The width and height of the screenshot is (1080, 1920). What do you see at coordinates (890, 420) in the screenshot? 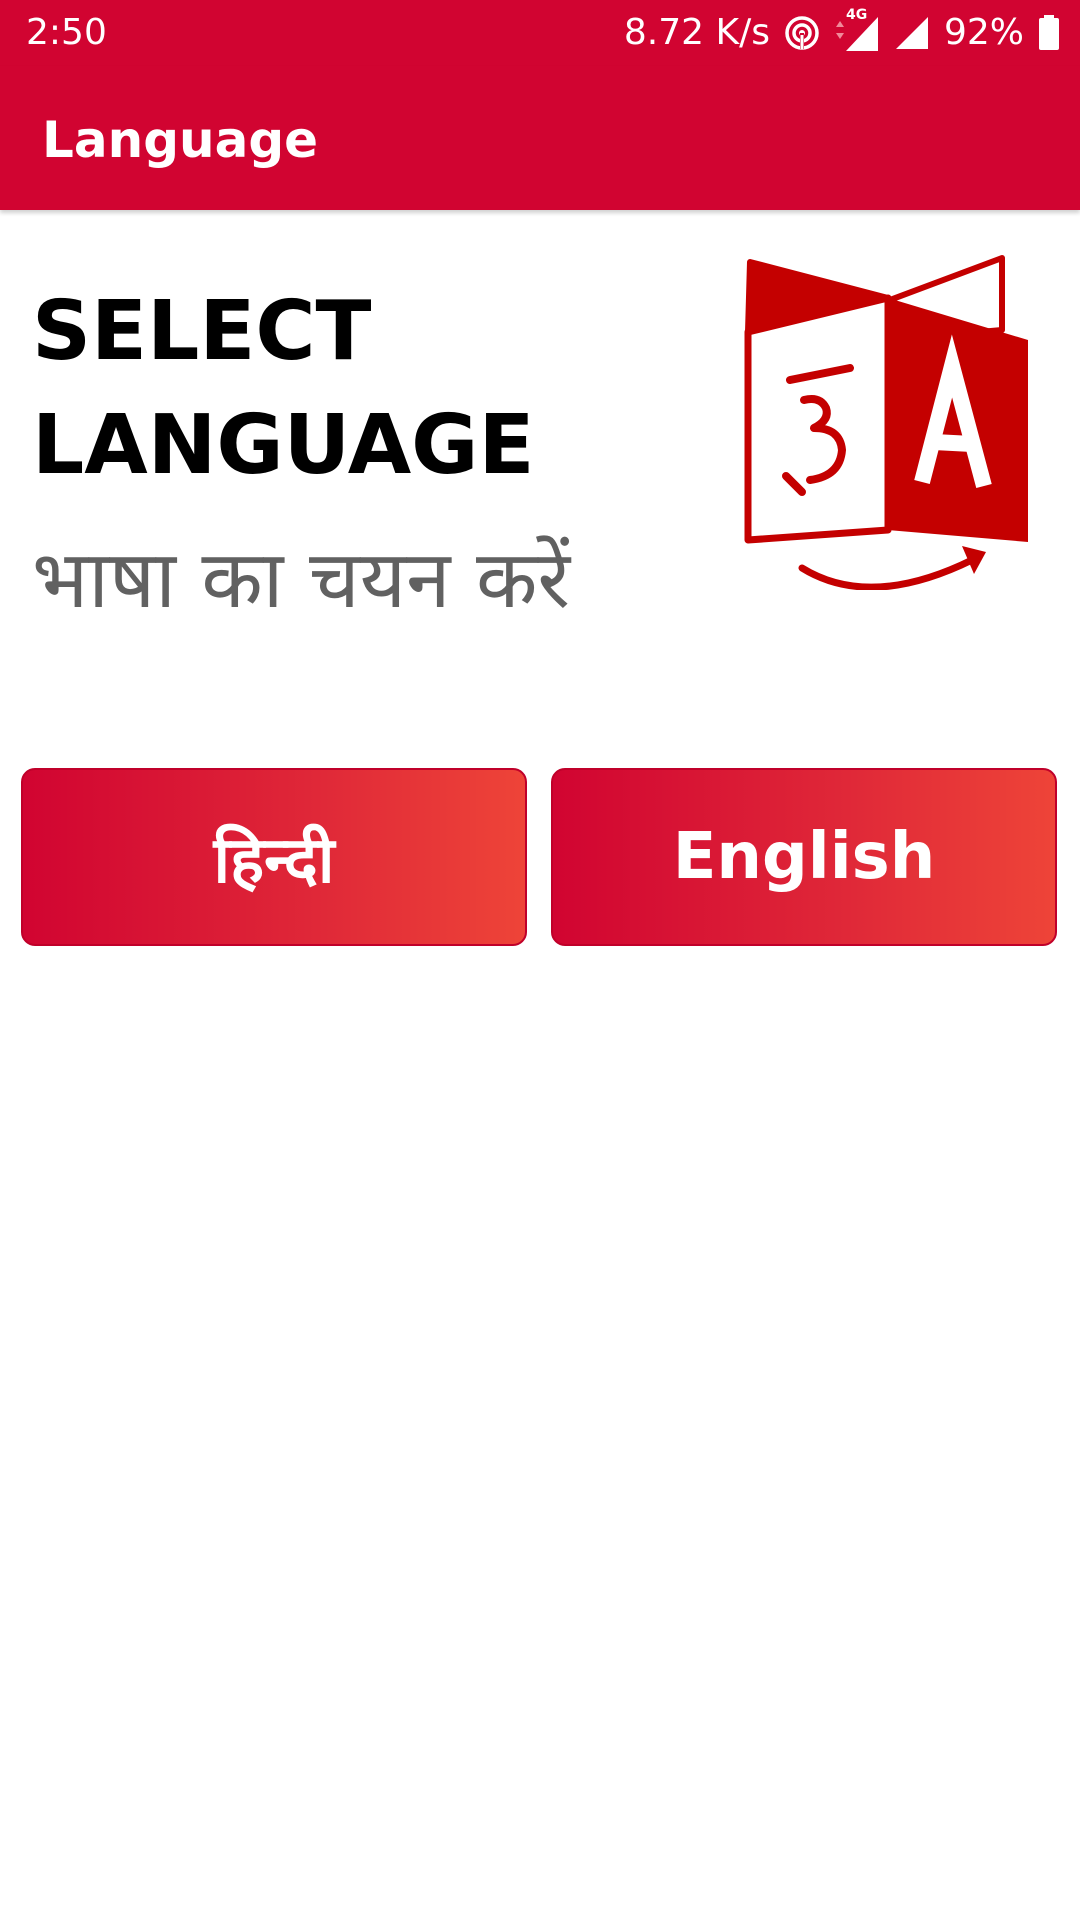
I see `translate-icon` at bounding box center [890, 420].